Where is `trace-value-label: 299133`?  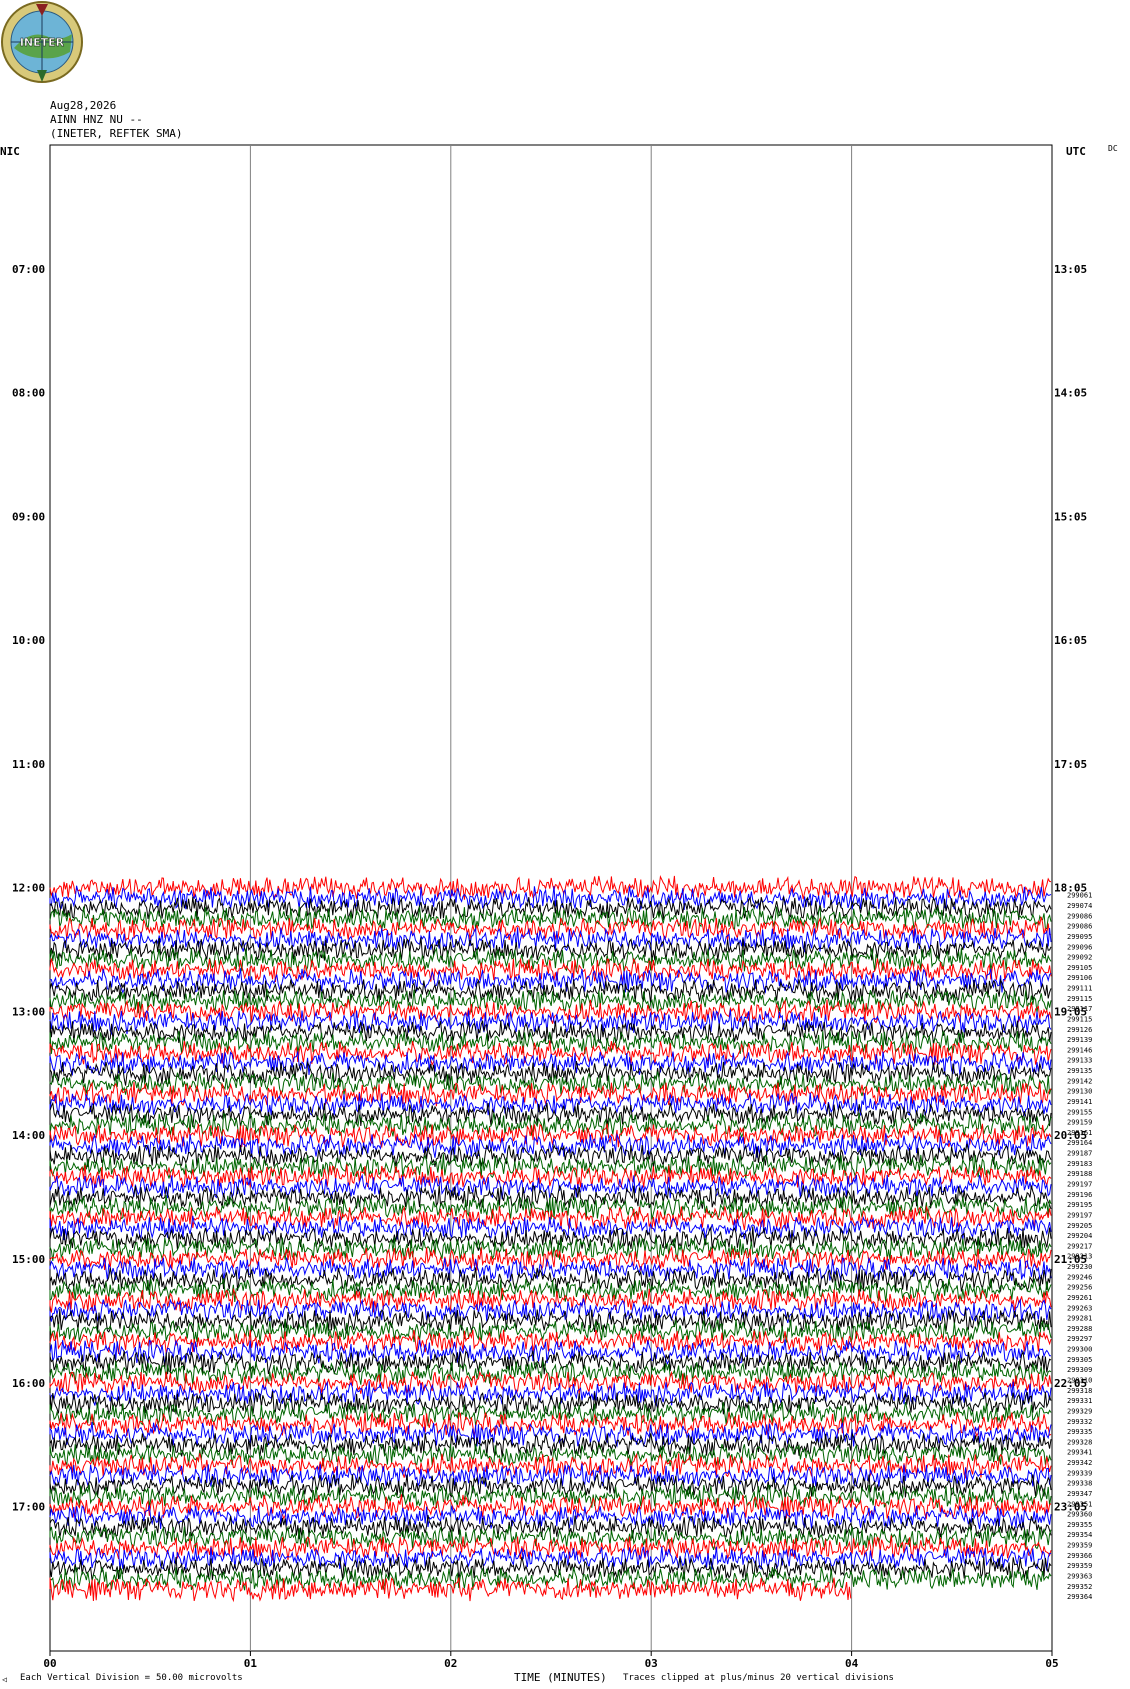
trace-value-label: 299133 is located at coordinates (1079, 1061).